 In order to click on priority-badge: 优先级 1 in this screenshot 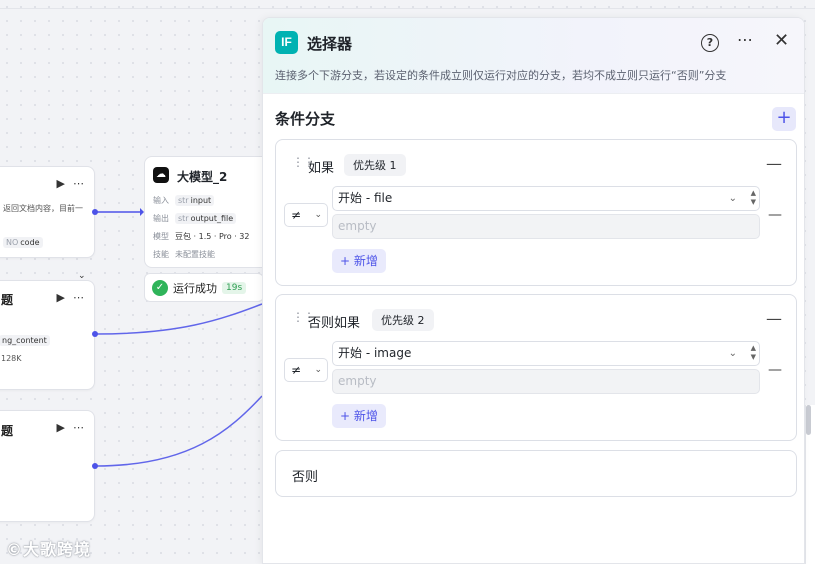, I will do `click(375, 165)`.